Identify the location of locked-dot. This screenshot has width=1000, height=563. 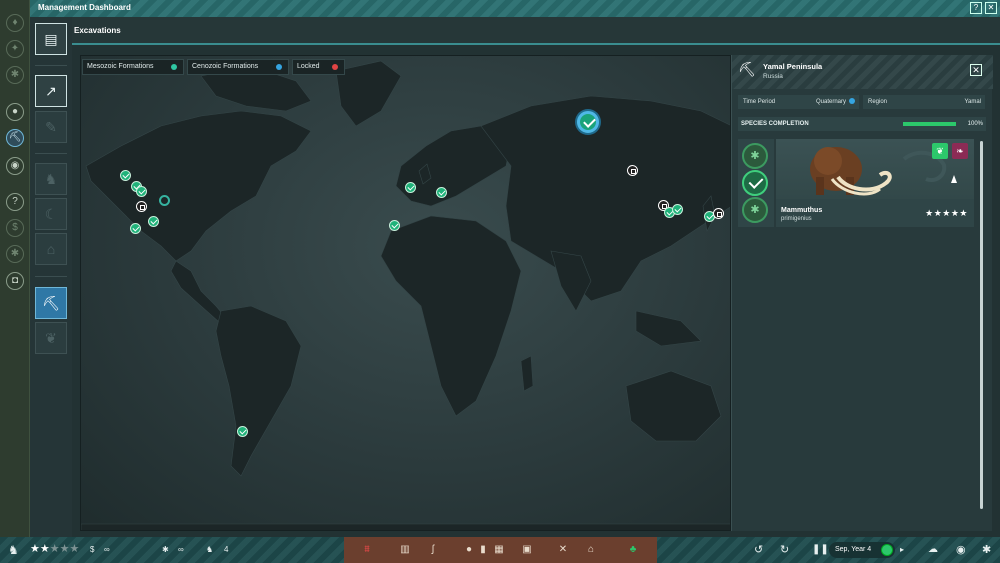
(335, 67).